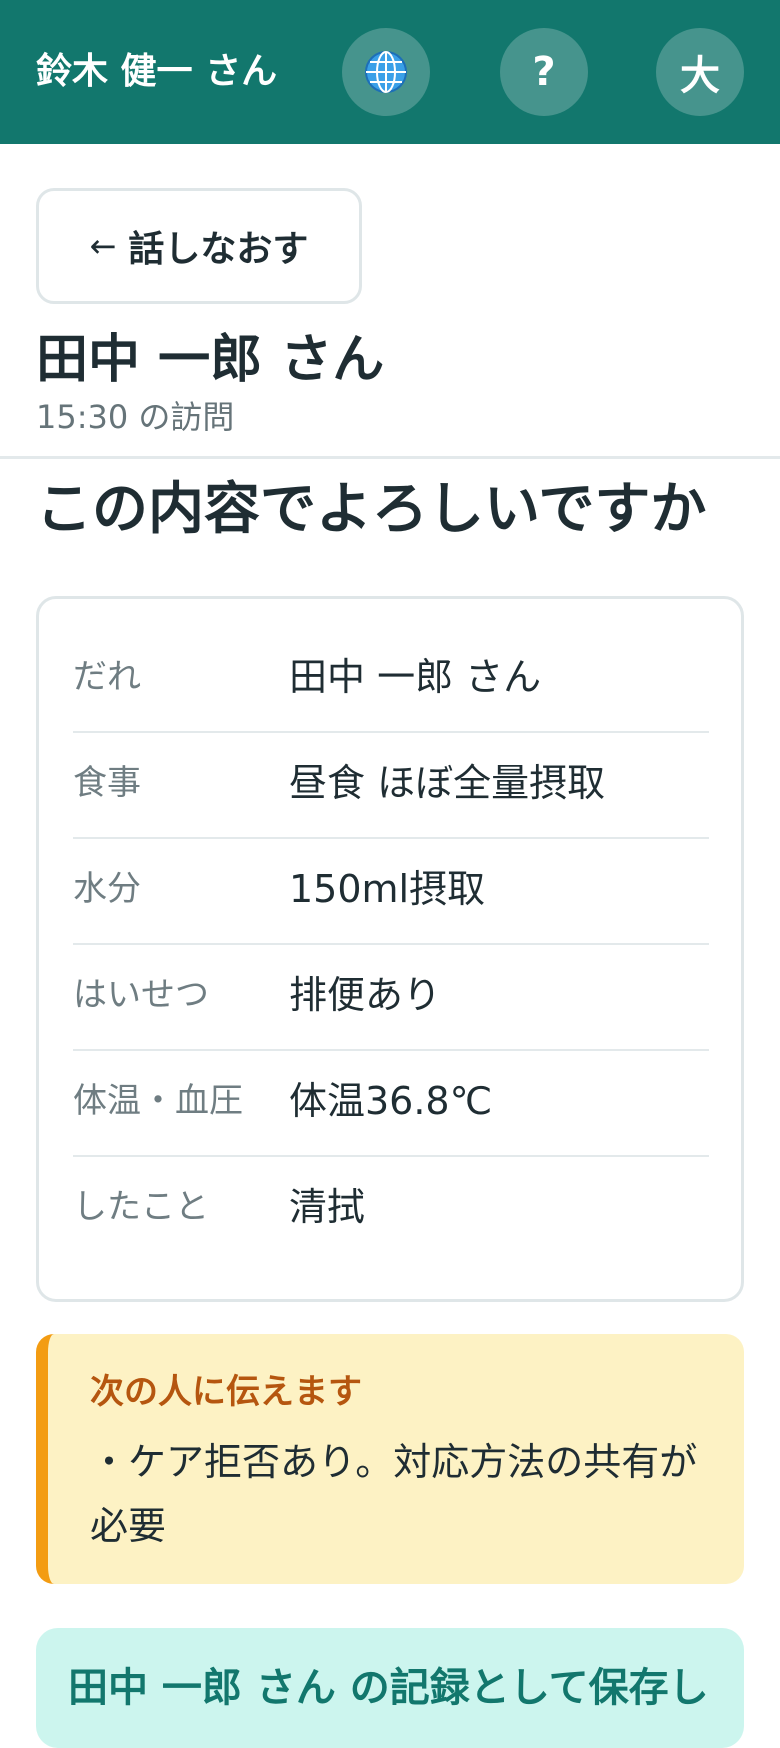 The height and width of the screenshot is (1748, 780). Describe the element at coordinates (103, 246) in the screenshot. I see `back-arrow-icon: ←` at that location.